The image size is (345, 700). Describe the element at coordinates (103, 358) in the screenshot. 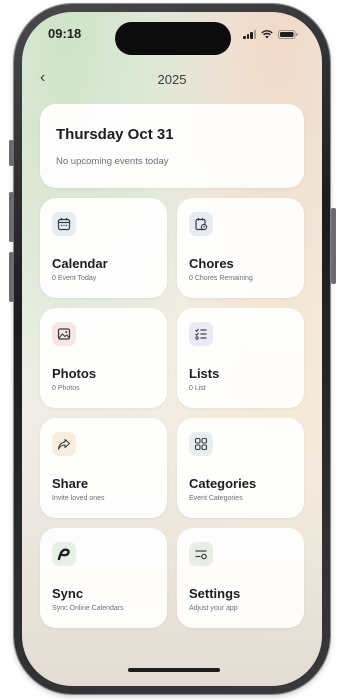

I see `tile-photos: Photos 0 Photos` at that location.